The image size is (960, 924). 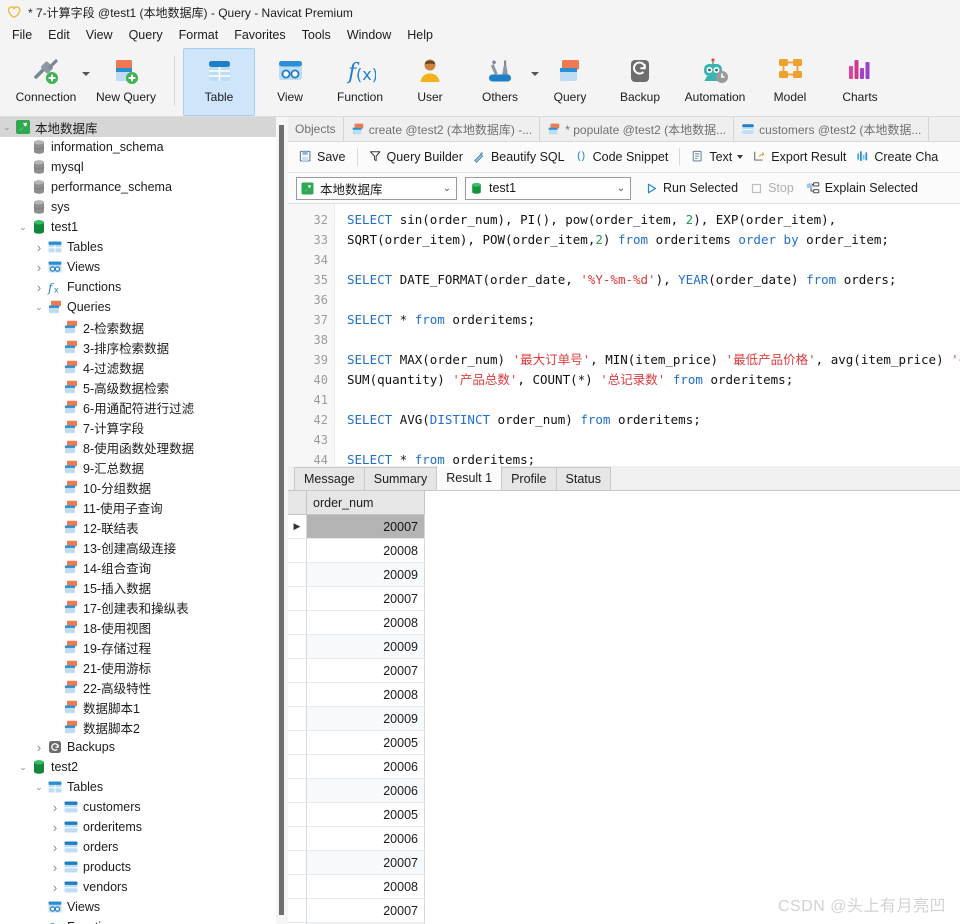 I want to click on menu-item-favorites: Favorites, so click(x=259, y=35).